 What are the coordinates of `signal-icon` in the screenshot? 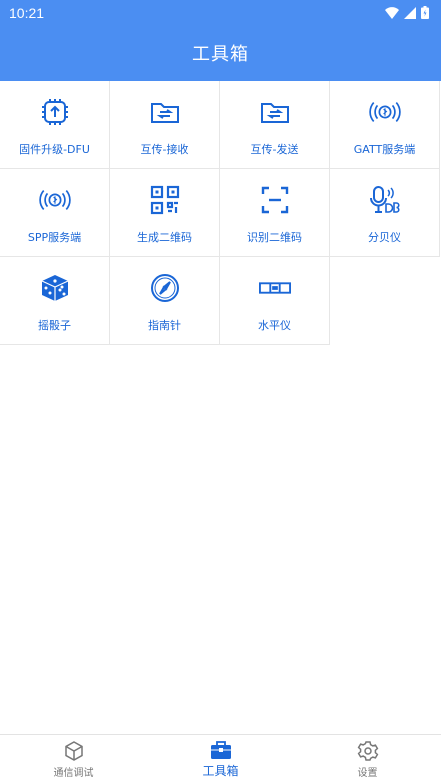 It's located at (410, 12).